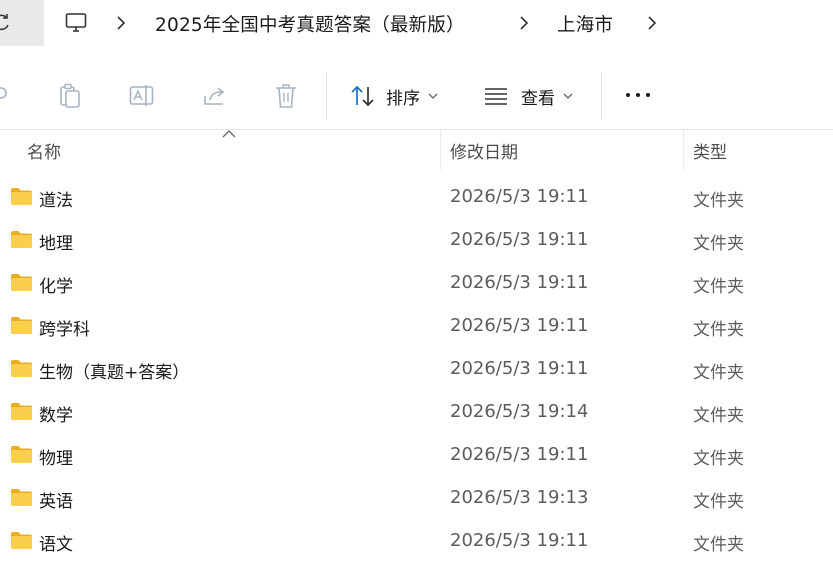 The height and width of the screenshot is (570, 833). I want to click on toolbar-border, so click(416, 129).